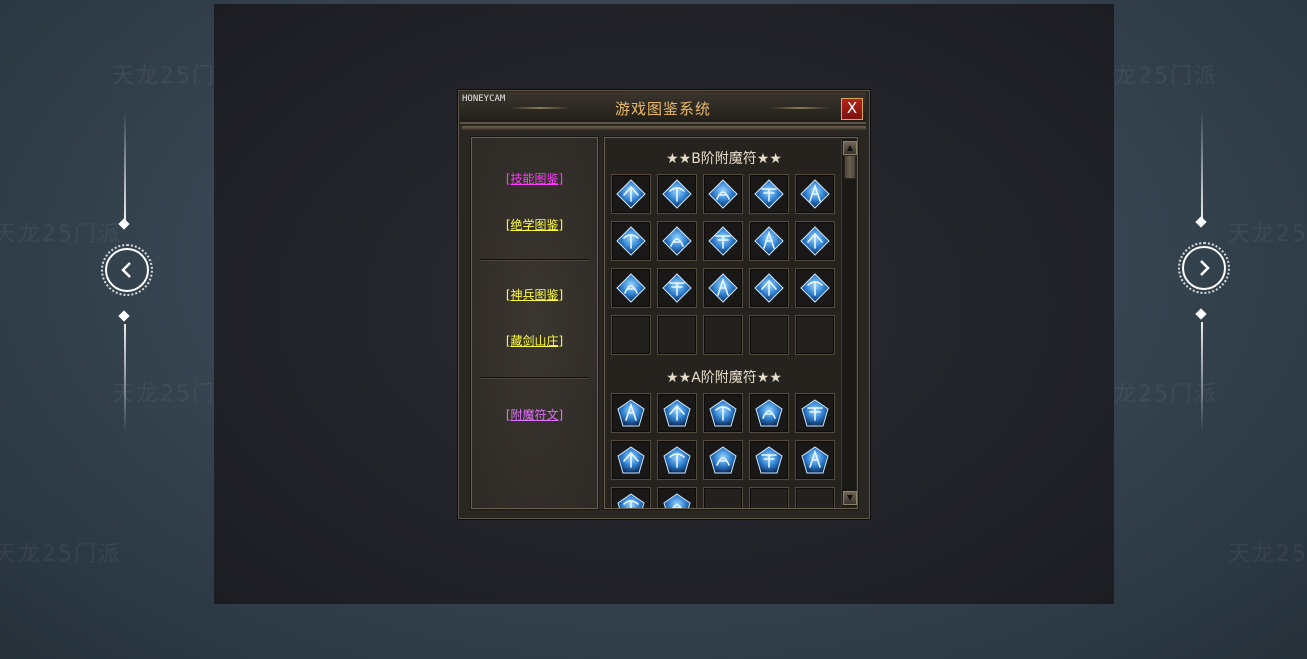  I want to click on header-divider, so click(664, 128).